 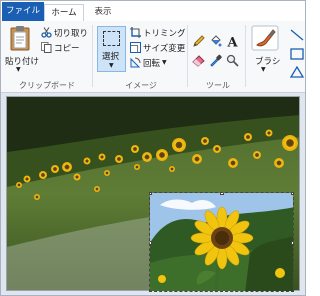 I want to click on sunflower-closeup-photo, so click(x=221, y=242).